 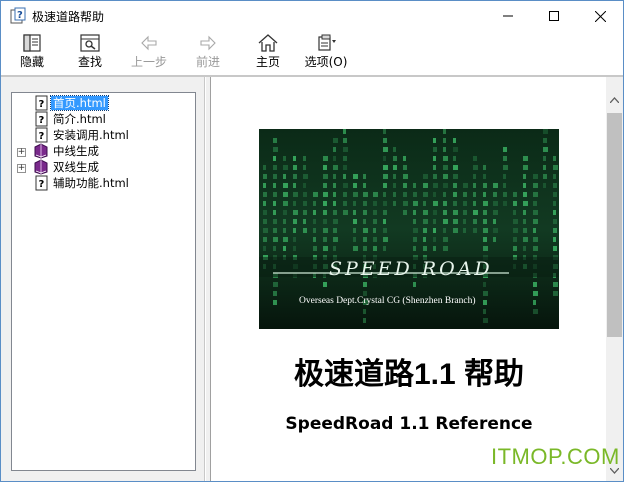 I want to click on back-button: 上一步, so click(x=149, y=53).